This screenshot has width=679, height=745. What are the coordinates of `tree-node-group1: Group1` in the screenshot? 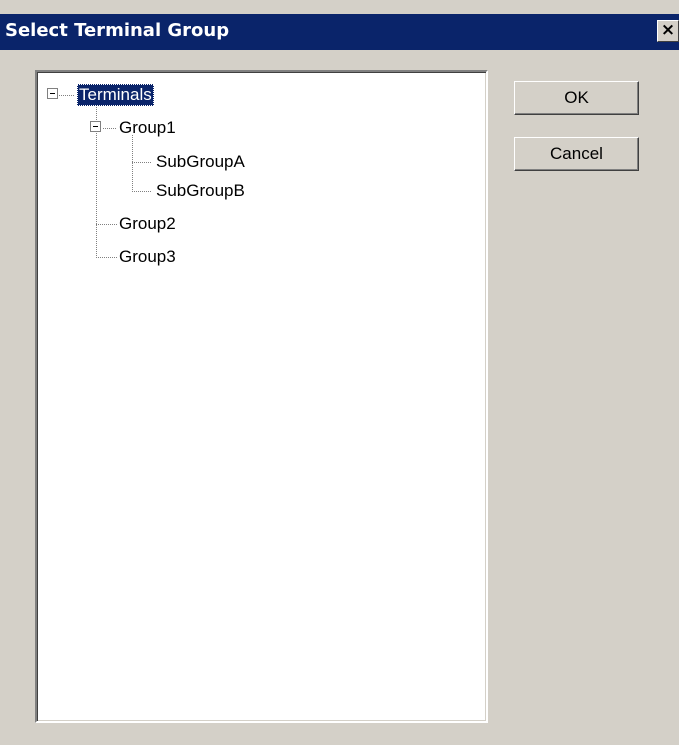 It's located at (147, 128).